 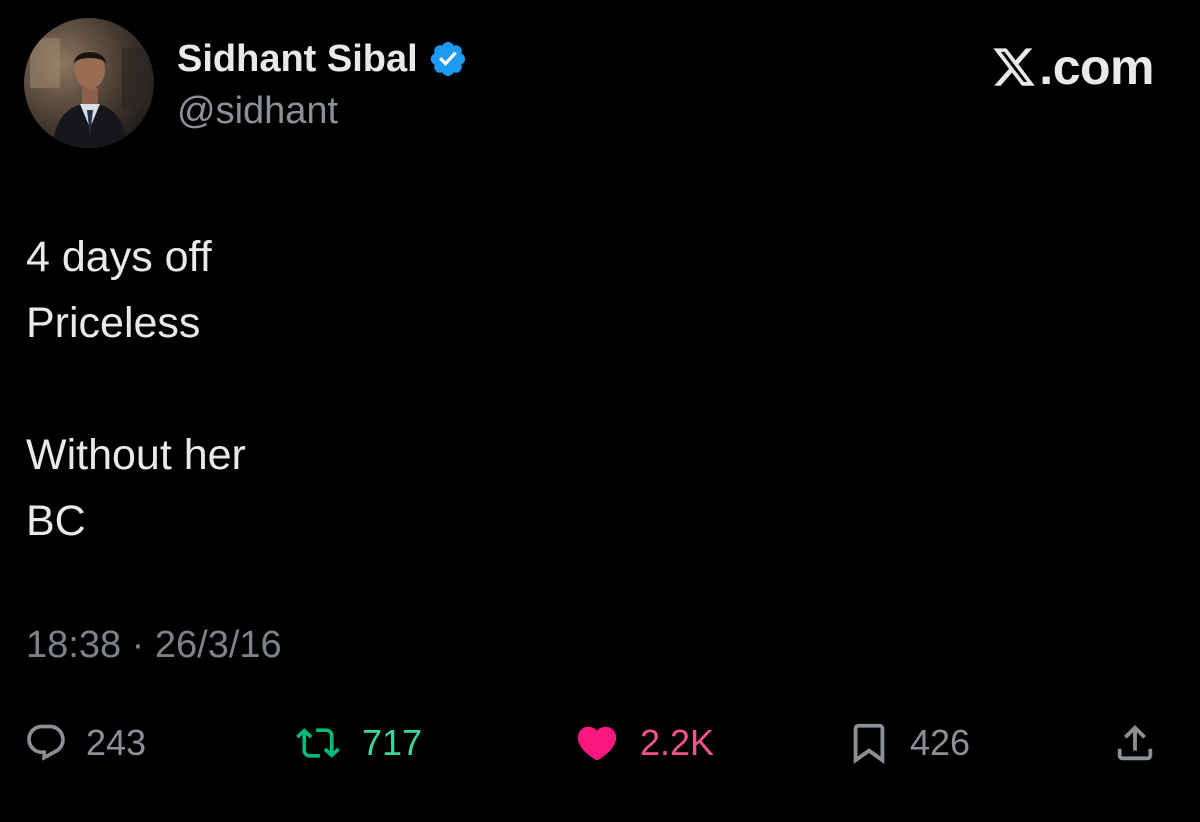 I want to click on like-count: 2.2K, so click(x=677, y=742).